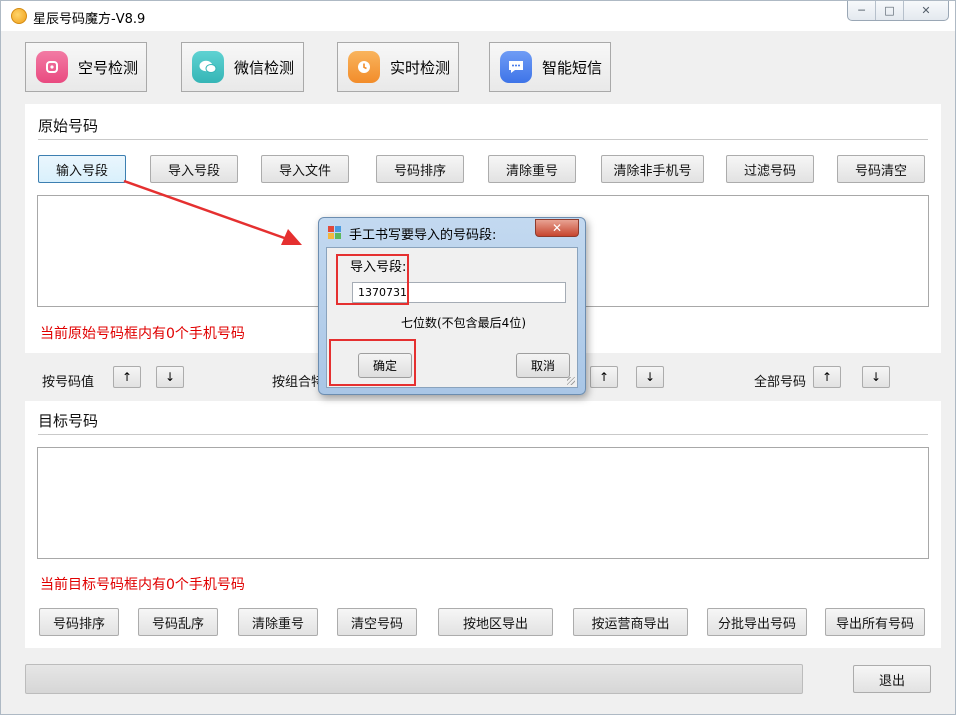 The image size is (956, 716). What do you see at coordinates (557, 228) in the screenshot?
I see `dialog-close-button: ✕` at bounding box center [557, 228].